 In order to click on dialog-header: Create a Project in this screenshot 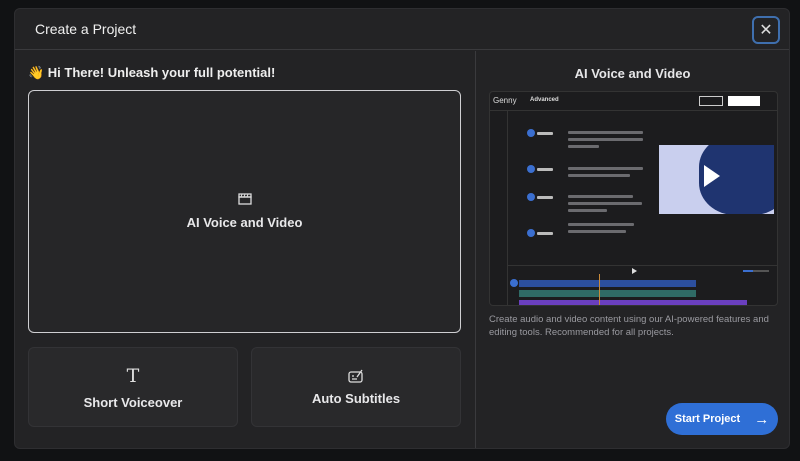, I will do `click(402, 29)`.